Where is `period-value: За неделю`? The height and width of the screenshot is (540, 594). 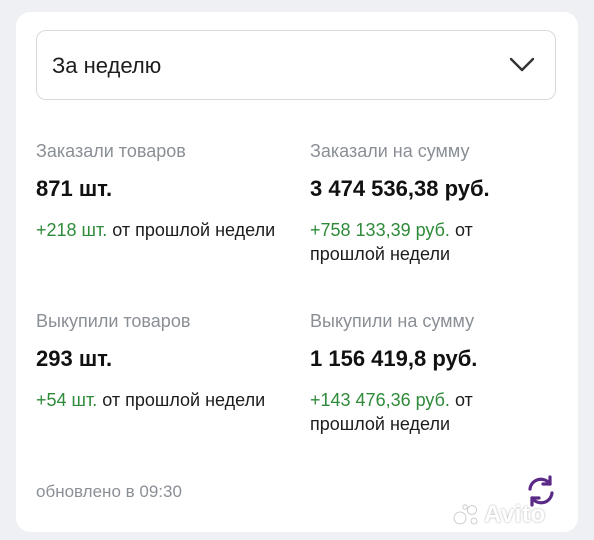 period-value: За неделю is located at coordinates (107, 65).